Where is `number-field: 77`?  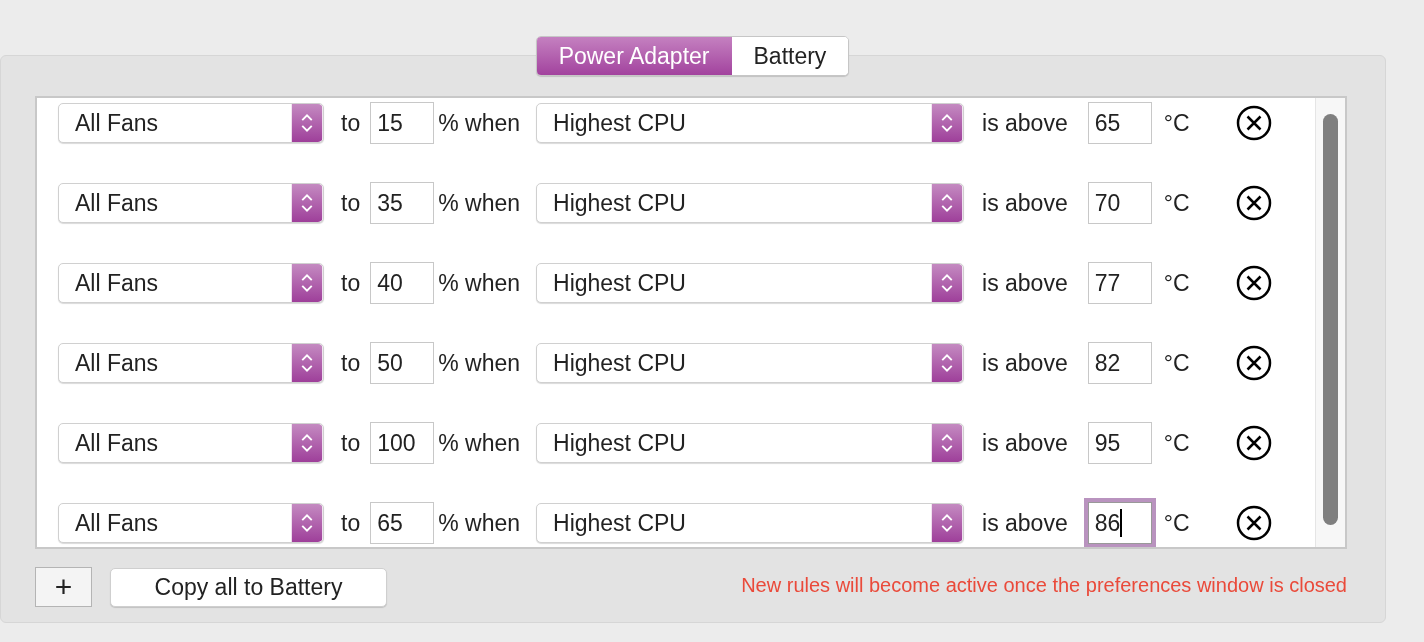 number-field: 77 is located at coordinates (1119, 283).